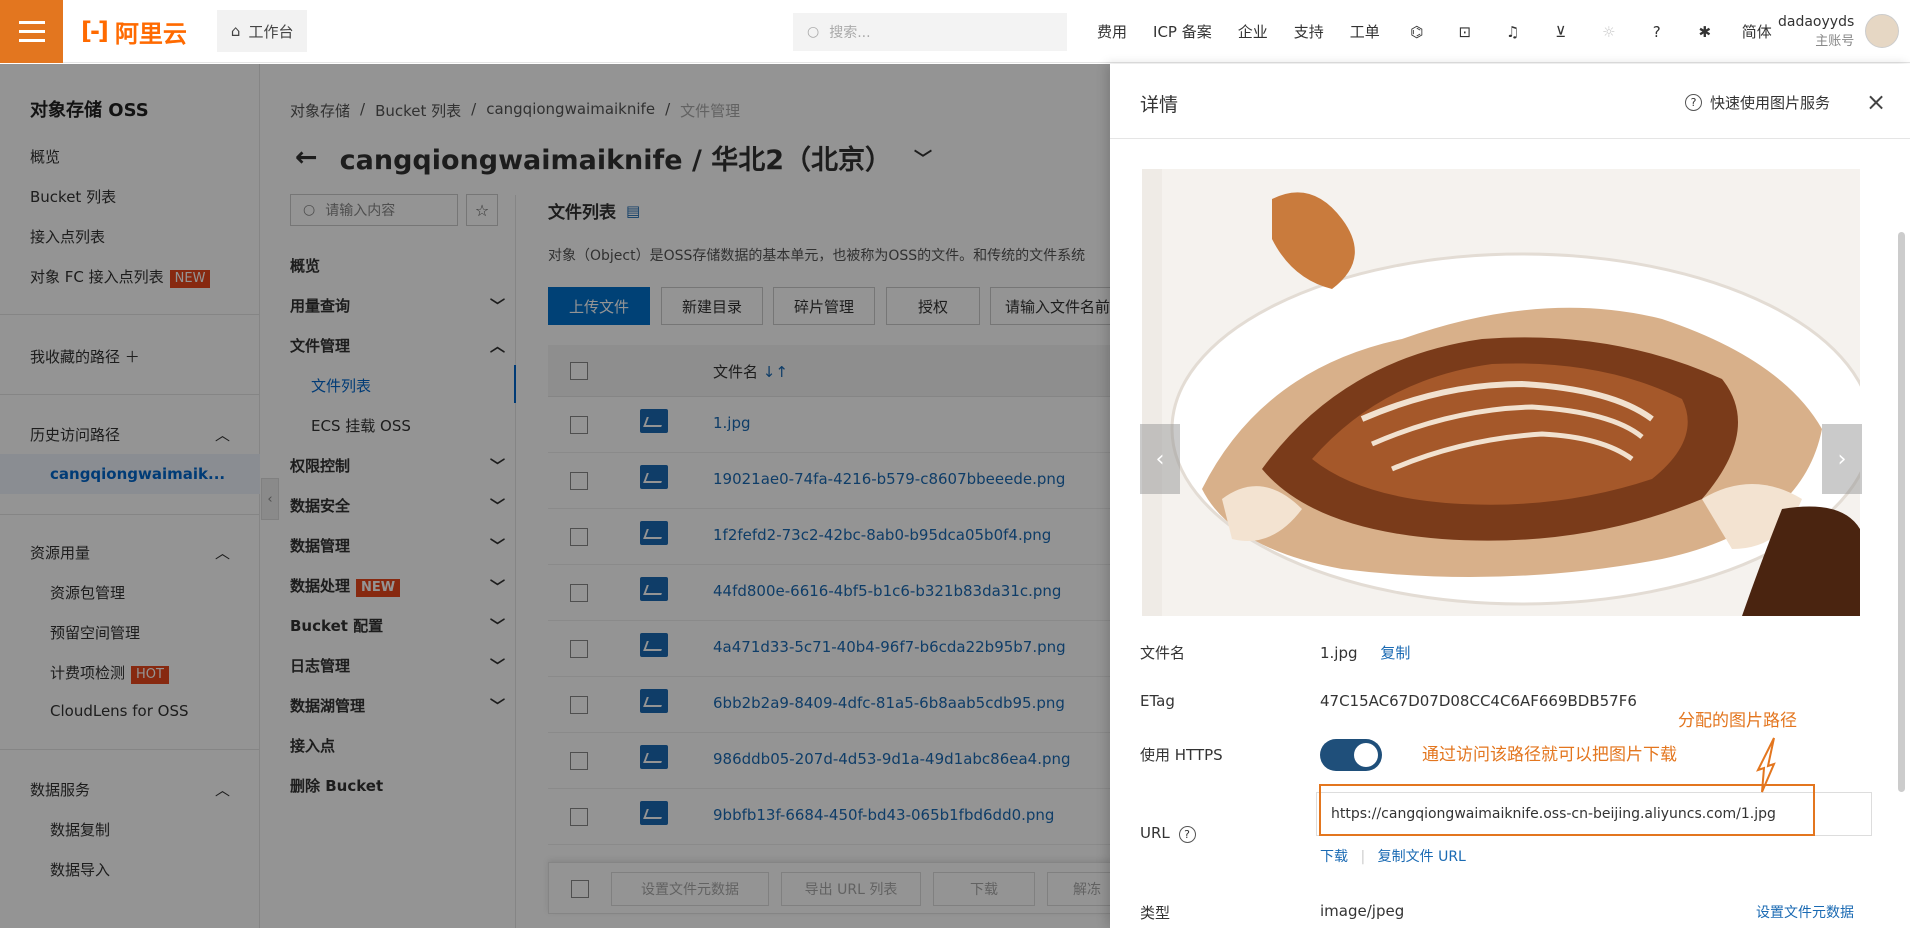 This screenshot has width=1910, height=928. What do you see at coordinates (1901, 512) in the screenshot?
I see `scrollbar-thumb` at bounding box center [1901, 512].